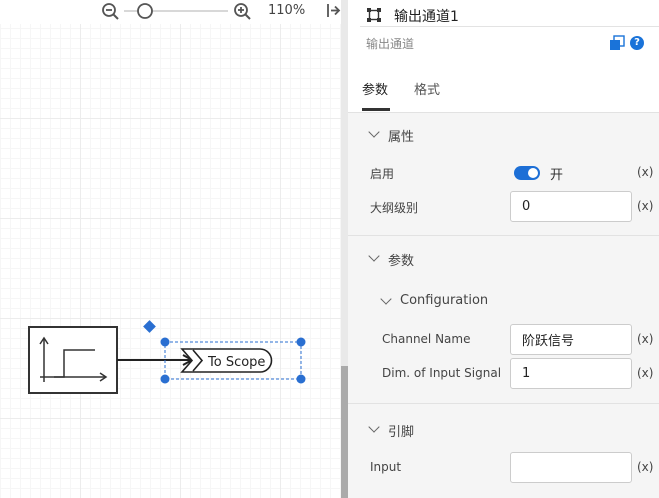 This screenshot has height=498, width=659. What do you see at coordinates (177, 12) in the screenshot?
I see `zoom-slider` at bounding box center [177, 12].